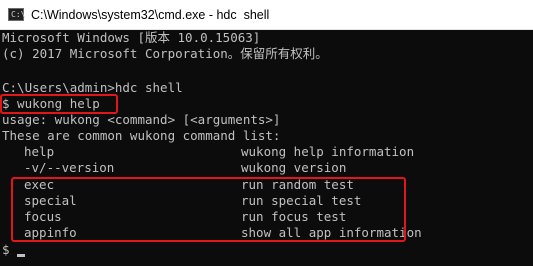  What do you see at coordinates (50, 200) in the screenshot?
I see `command-name: special` at bounding box center [50, 200].